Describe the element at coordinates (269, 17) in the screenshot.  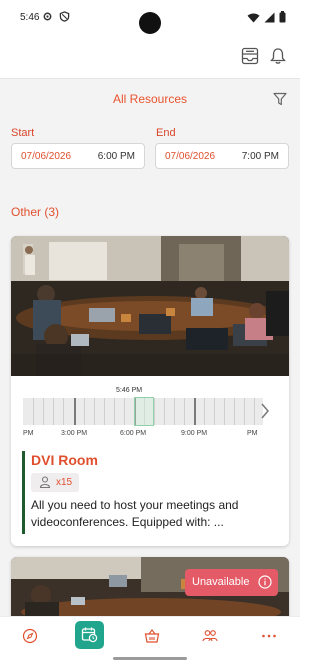
I see `signal-icon` at that location.